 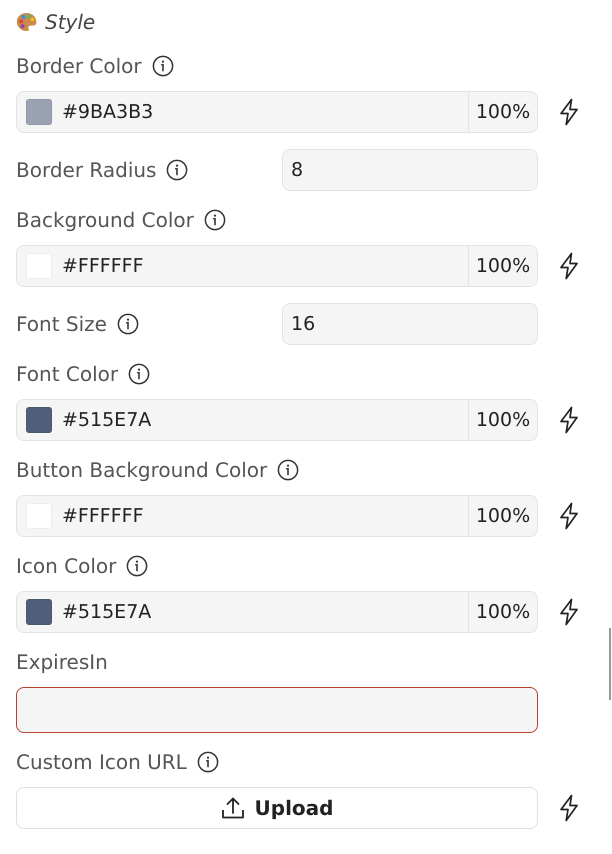 What do you see at coordinates (86, 170) in the screenshot?
I see `field-label: Border Radius` at bounding box center [86, 170].